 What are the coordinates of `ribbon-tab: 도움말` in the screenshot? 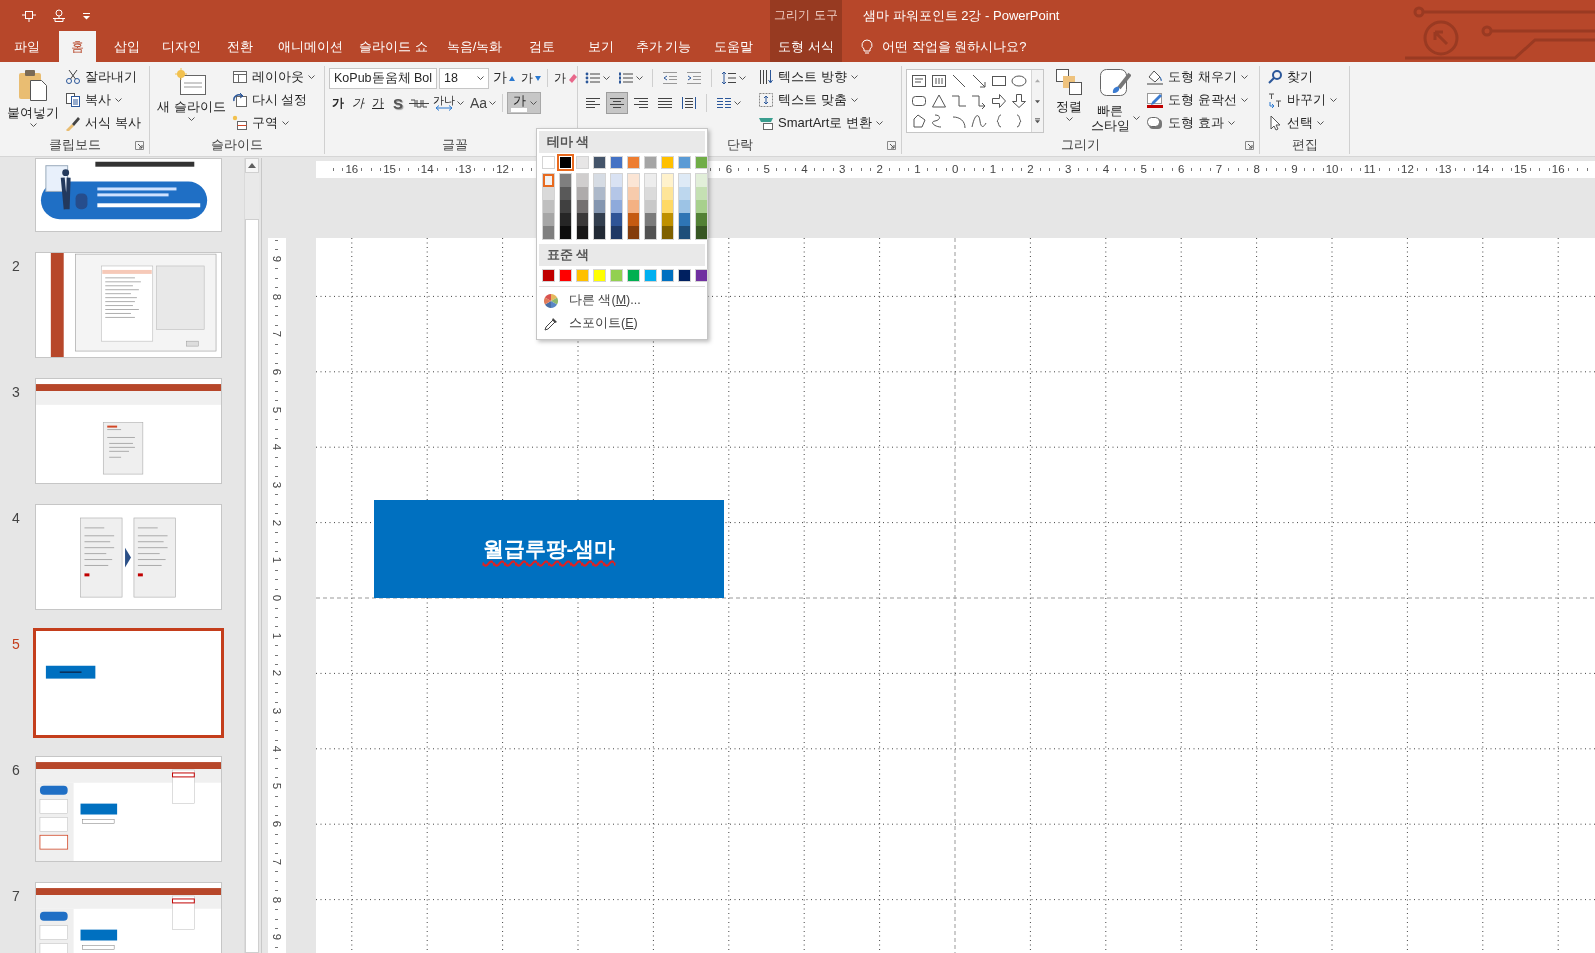 It's located at (733, 46).